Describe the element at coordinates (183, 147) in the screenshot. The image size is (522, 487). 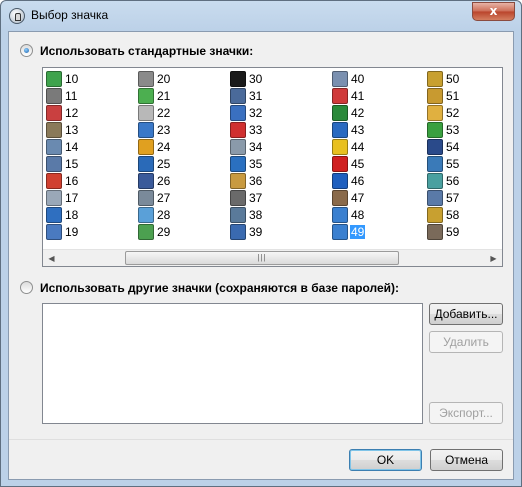
I see `icon-option: 24` at that location.